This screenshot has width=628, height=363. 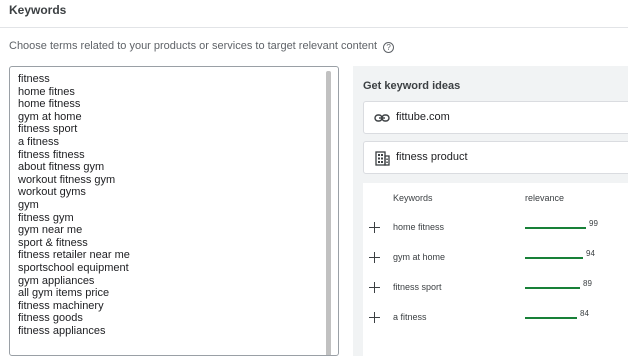 What do you see at coordinates (50, 116) in the screenshot?
I see `keyword-line: gym at home` at bounding box center [50, 116].